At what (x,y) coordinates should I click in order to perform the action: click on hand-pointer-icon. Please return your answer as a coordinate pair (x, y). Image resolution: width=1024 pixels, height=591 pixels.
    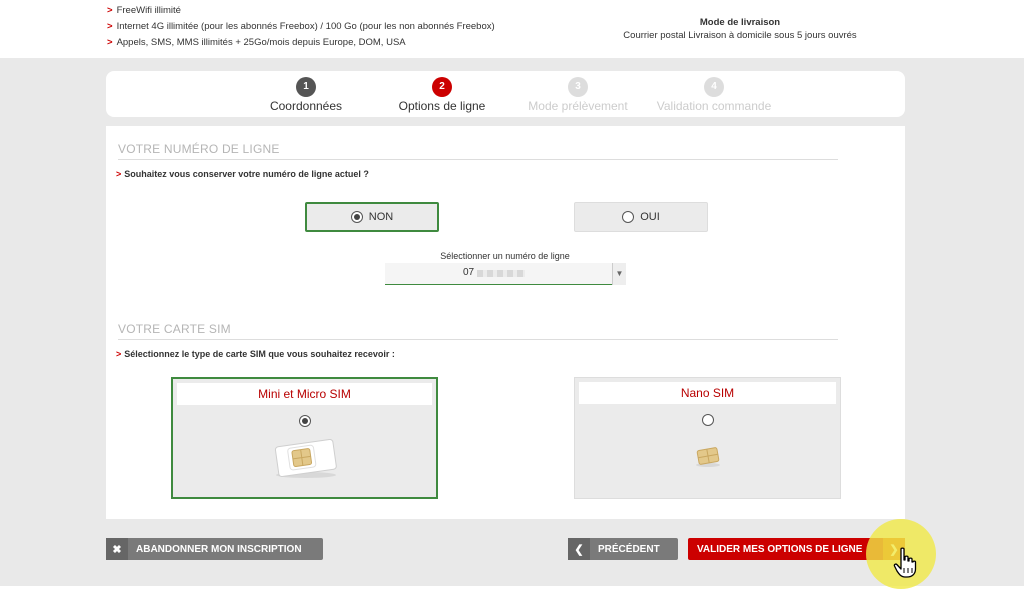
    Looking at the image, I should click on (905, 562).